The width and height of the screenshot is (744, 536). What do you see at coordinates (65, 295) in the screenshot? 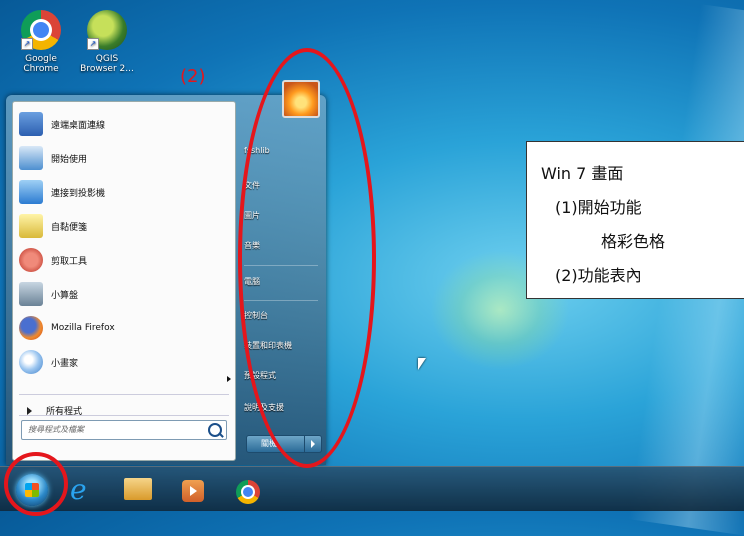
I see `program-label: 小算盤` at bounding box center [65, 295].